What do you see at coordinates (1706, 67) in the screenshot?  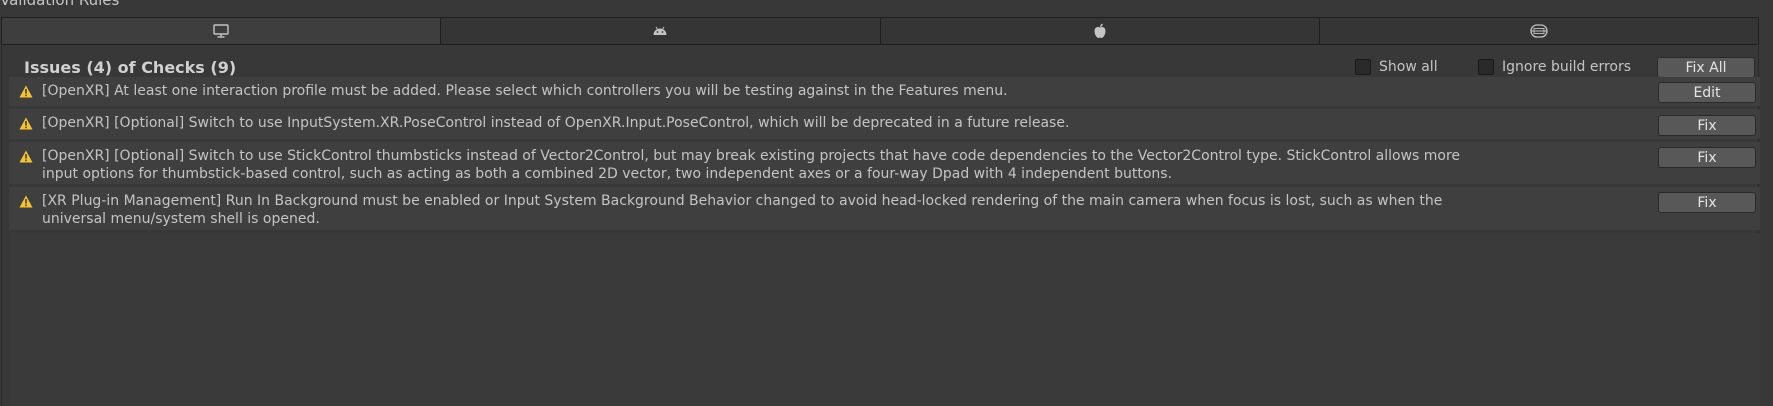 I see `fix-all-button: Fix All` at bounding box center [1706, 67].